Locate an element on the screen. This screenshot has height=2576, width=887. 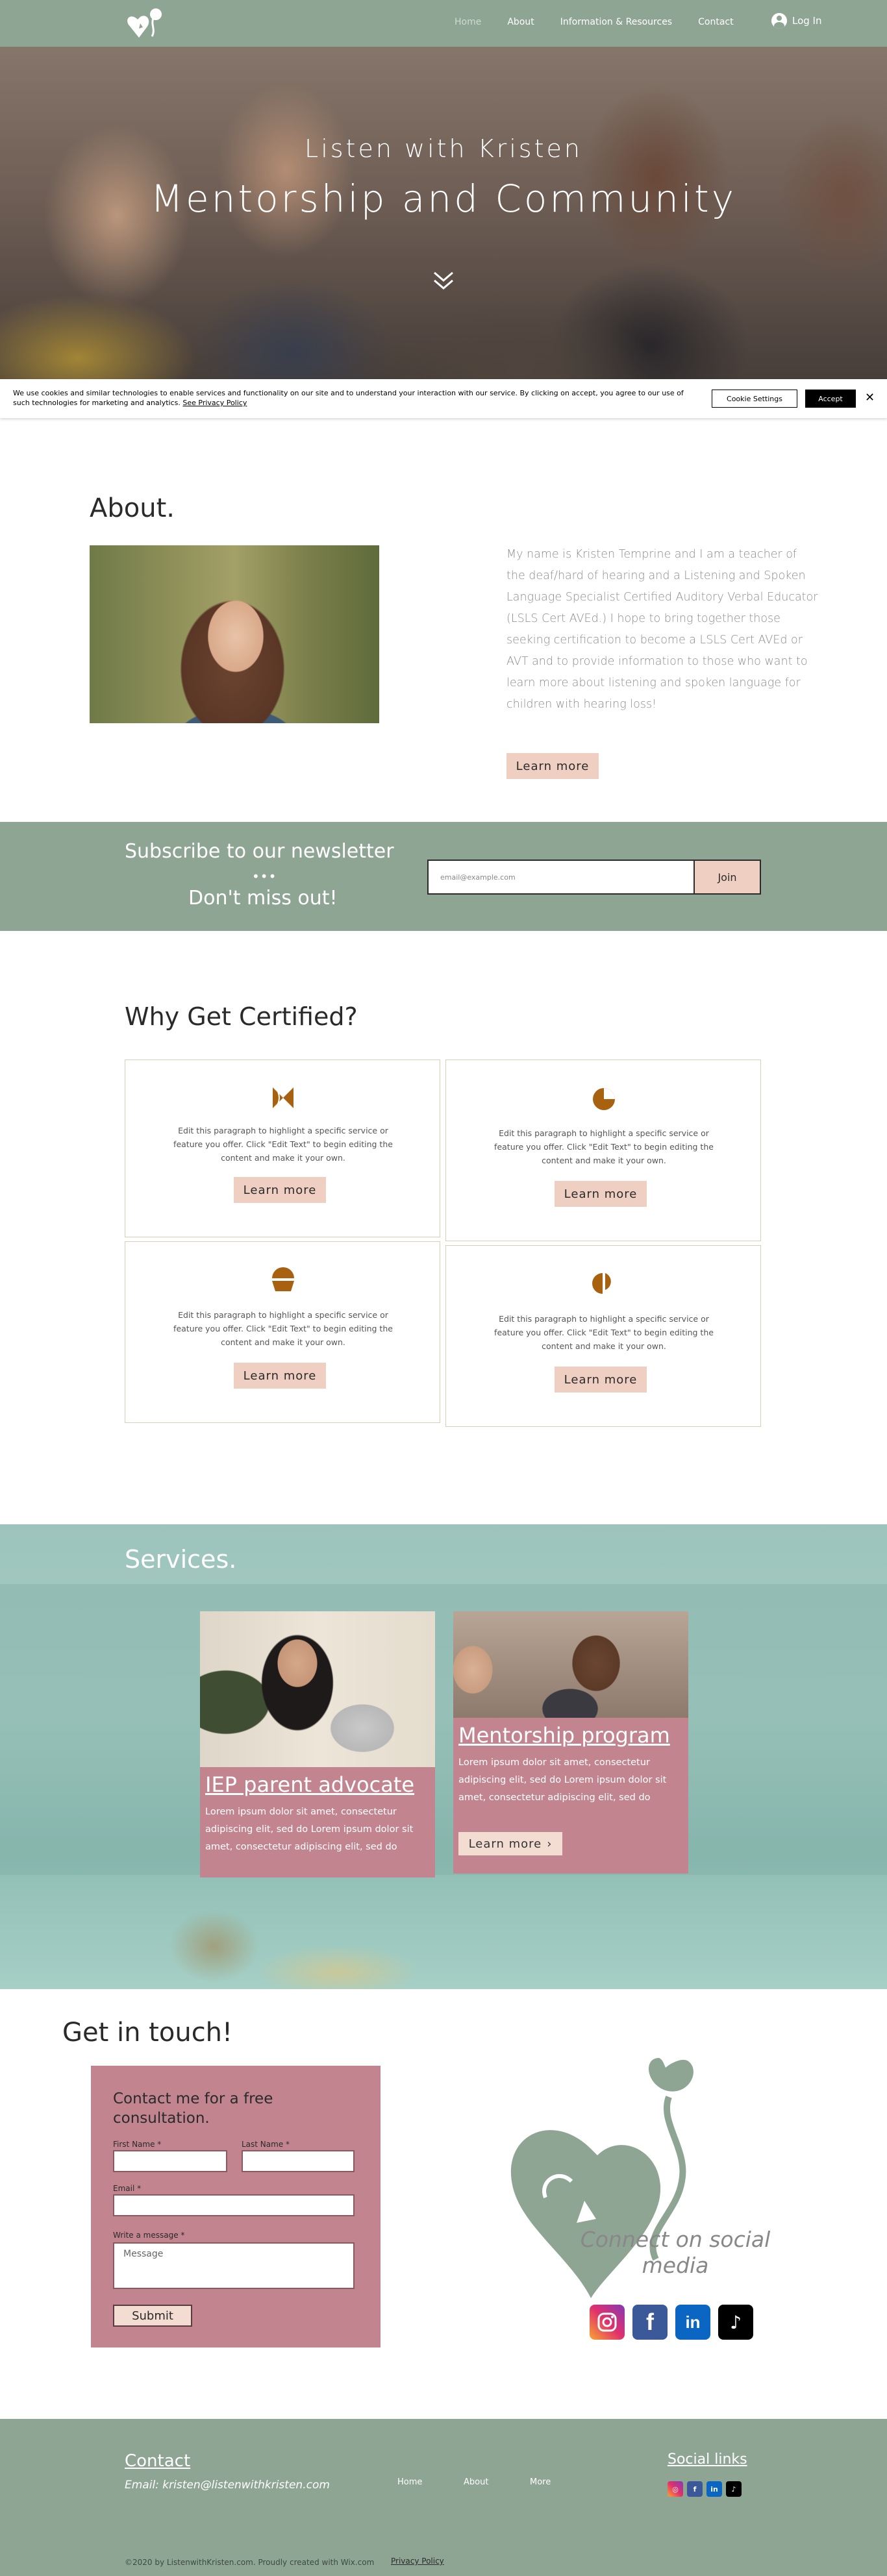
contact-title: Get in touch! is located at coordinates (147, 2033).